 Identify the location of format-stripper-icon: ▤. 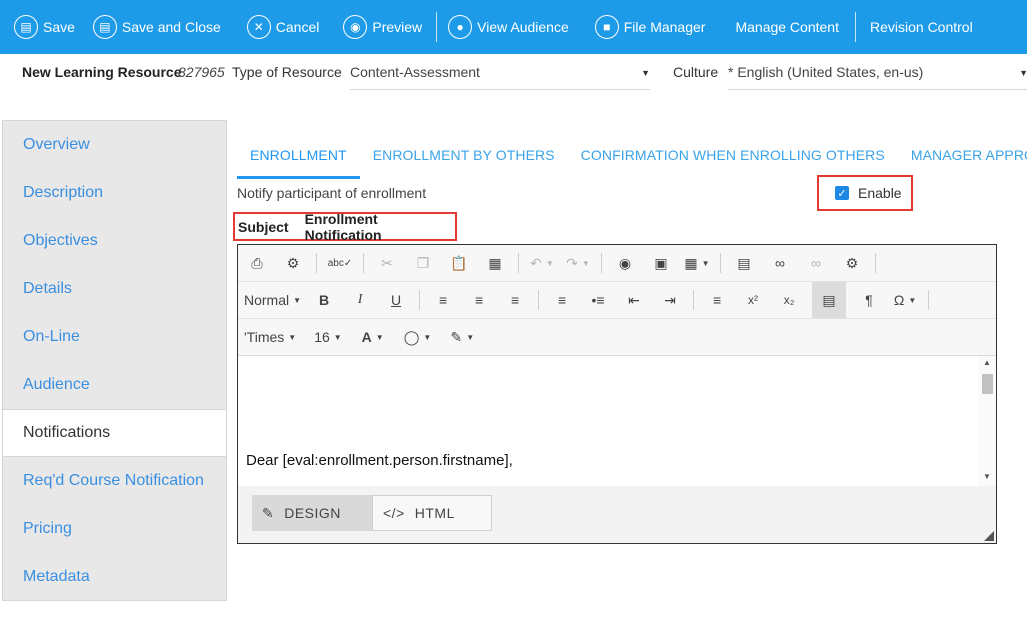
(829, 300).